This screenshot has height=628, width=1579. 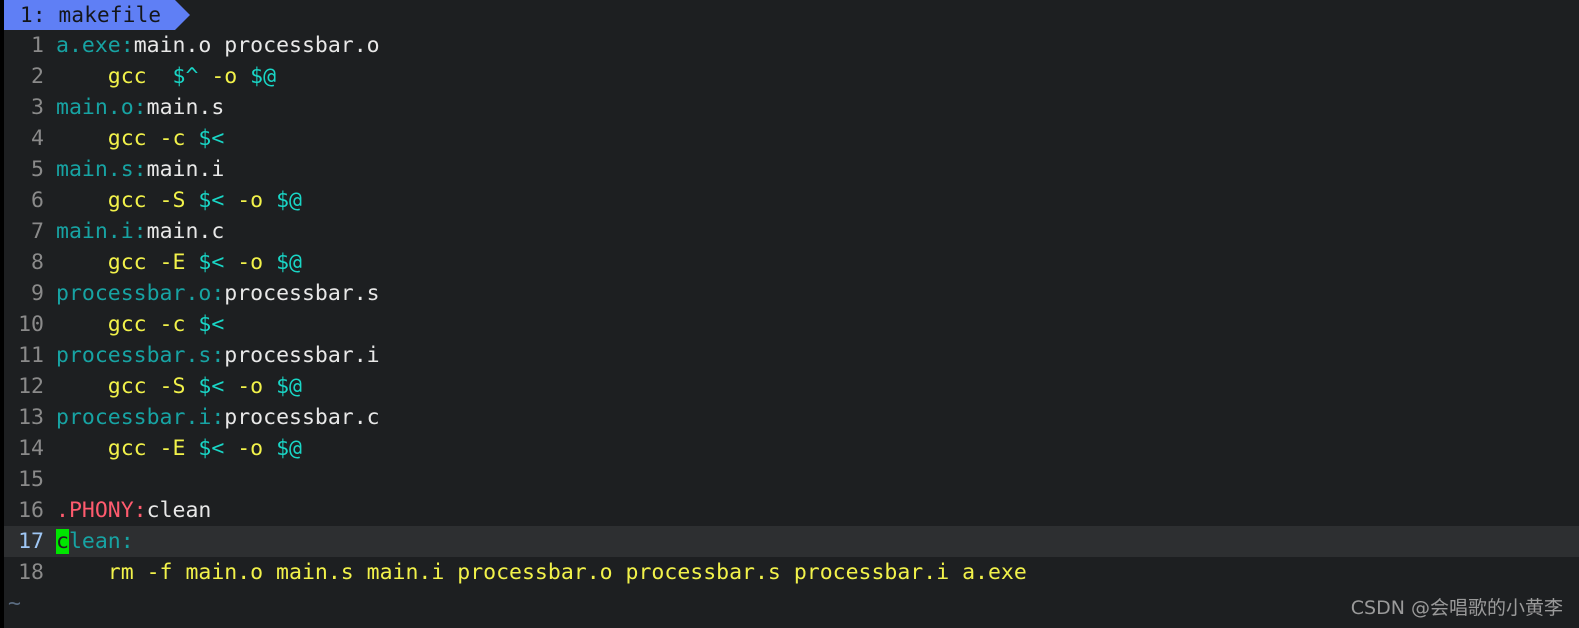 What do you see at coordinates (817, 510) in the screenshot?
I see `line-text: .PHONY:clean` at bounding box center [817, 510].